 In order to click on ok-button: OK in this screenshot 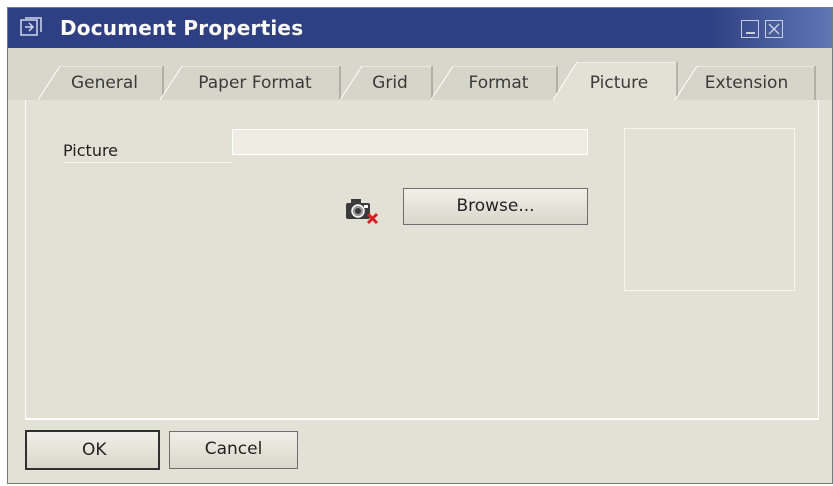, I will do `click(92, 450)`.